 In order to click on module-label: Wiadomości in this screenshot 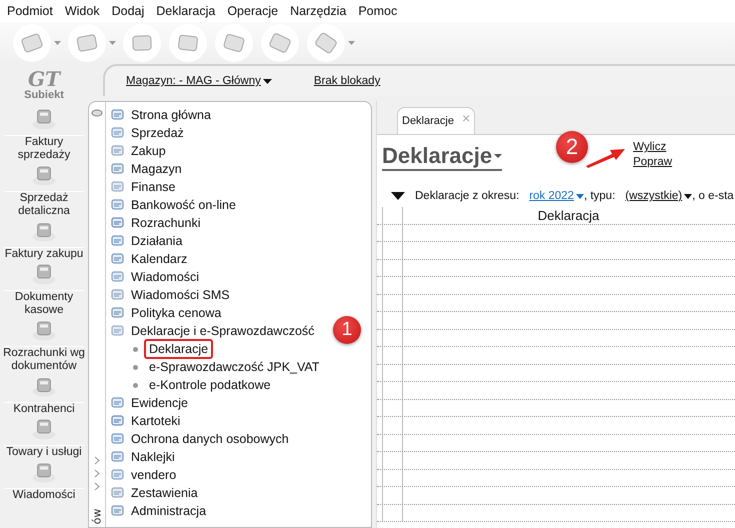, I will do `click(44, 495)`.